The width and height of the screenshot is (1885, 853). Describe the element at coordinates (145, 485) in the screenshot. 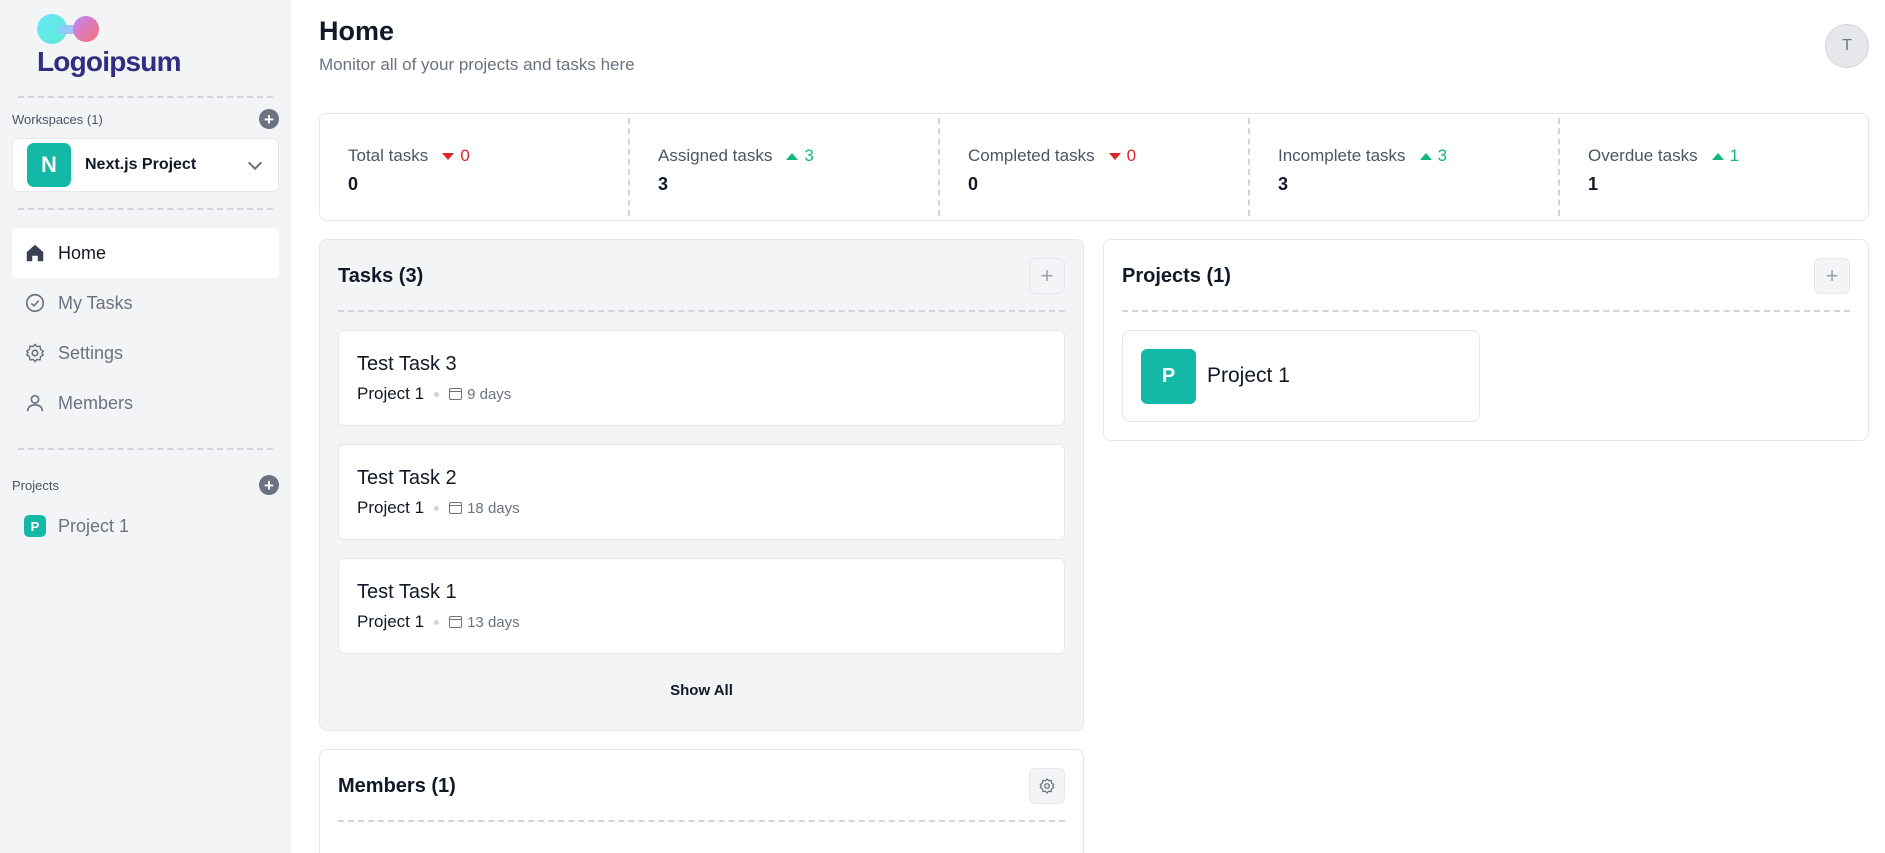

I see `projects-header: Projects +` at that location.